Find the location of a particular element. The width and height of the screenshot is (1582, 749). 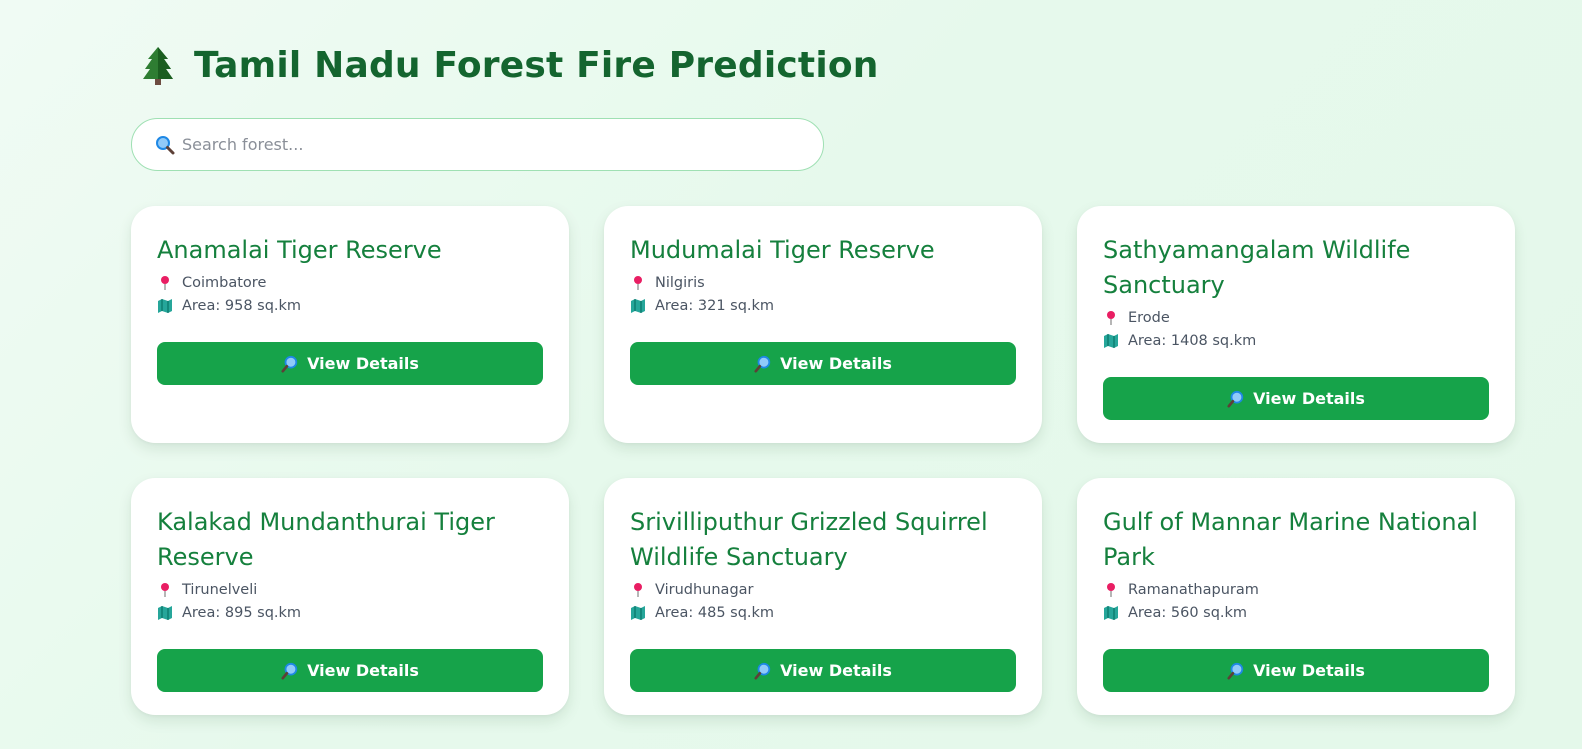

forest-name: Mudumalai Tiger Reserve is located at coordinates (782, 250).